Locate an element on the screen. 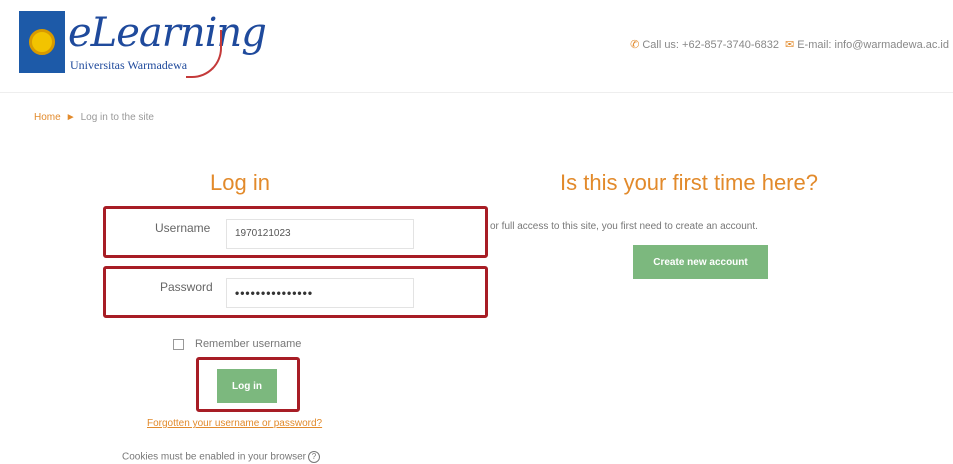 Image resolution: width=953 pixels, height=464 pixels. email-text: E-mail: info@warmadewa.ac.id is located at coordinates (873, 45).